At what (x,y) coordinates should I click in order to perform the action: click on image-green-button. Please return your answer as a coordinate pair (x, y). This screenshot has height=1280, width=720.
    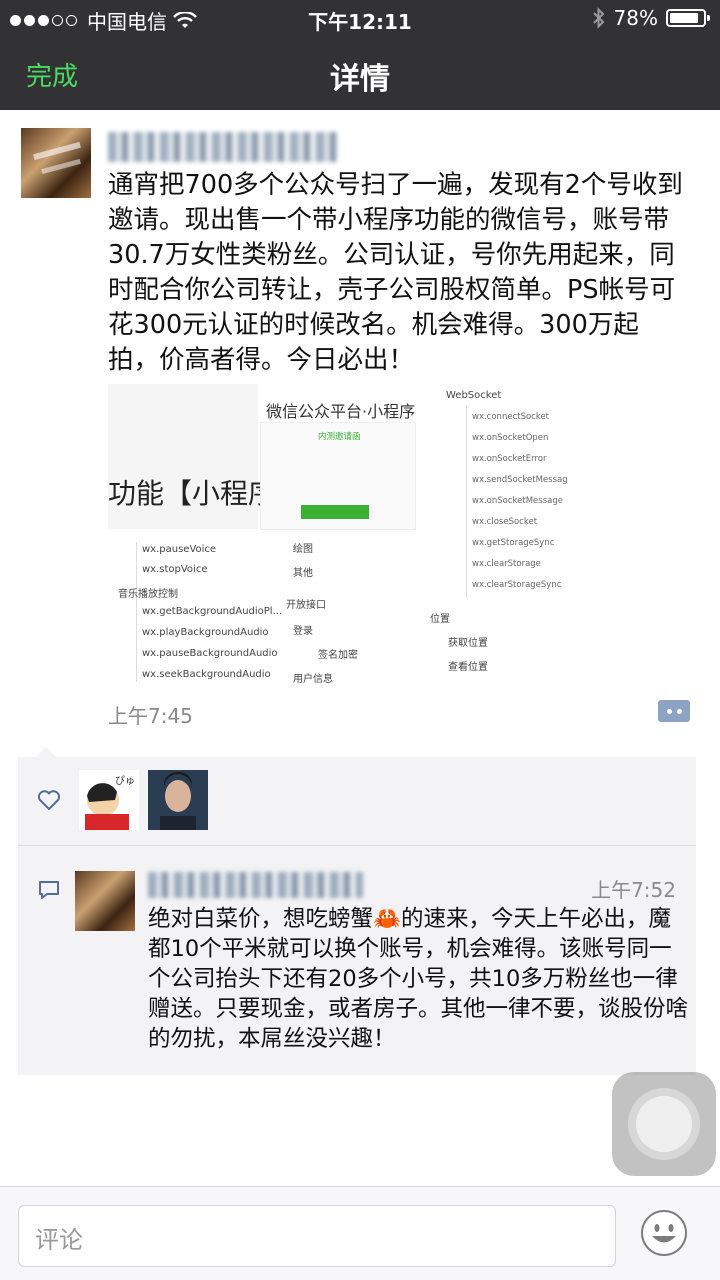
    Looking at the image, I should click on (335, 512).